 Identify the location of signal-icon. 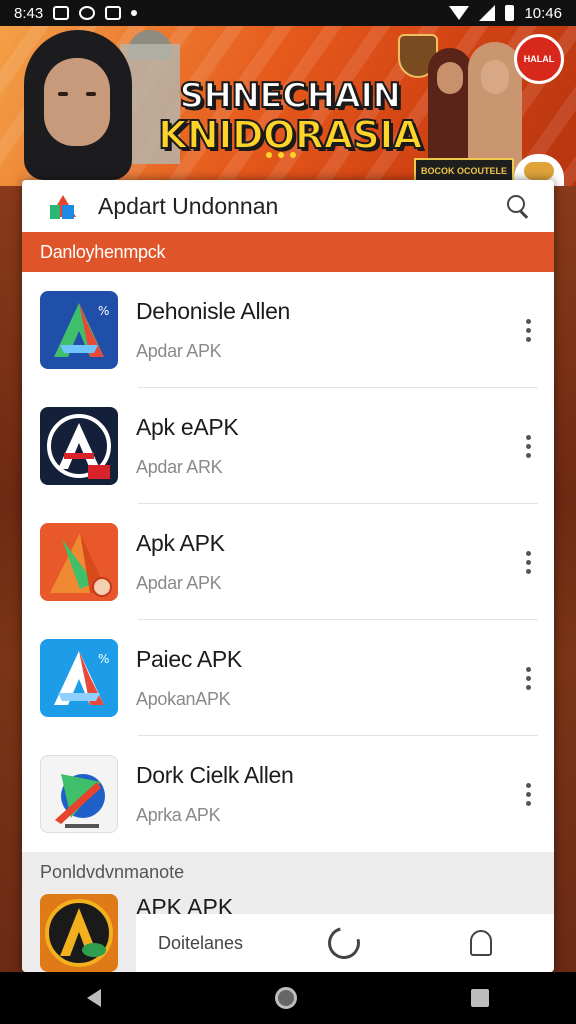
(487, 13).